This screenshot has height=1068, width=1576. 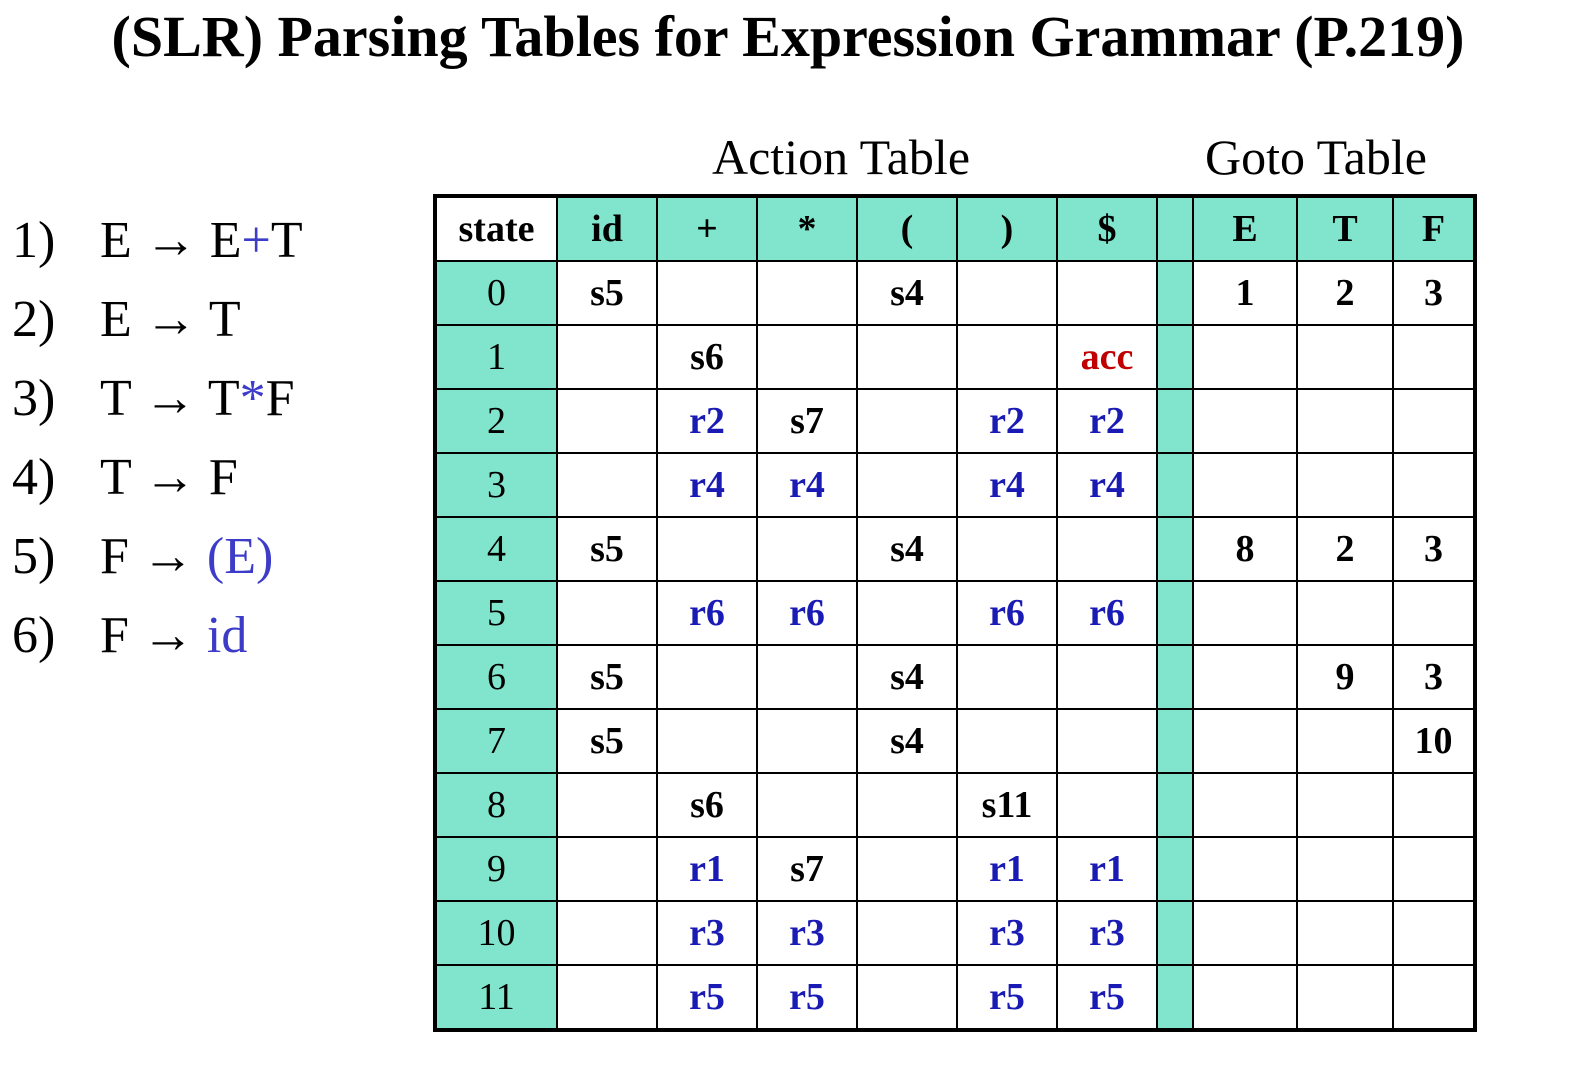 What do you see at coordinates (496, 228) in the screenshot?
I see `state-column-header: state` at bounding box center [496, 228].